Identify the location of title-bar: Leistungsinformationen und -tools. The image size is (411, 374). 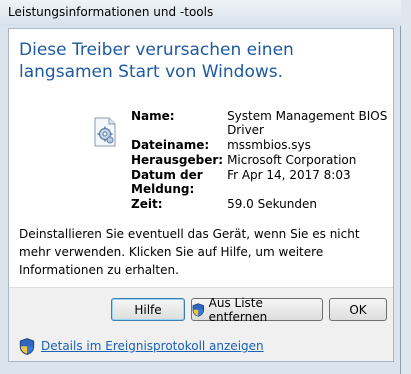
(200, 13).